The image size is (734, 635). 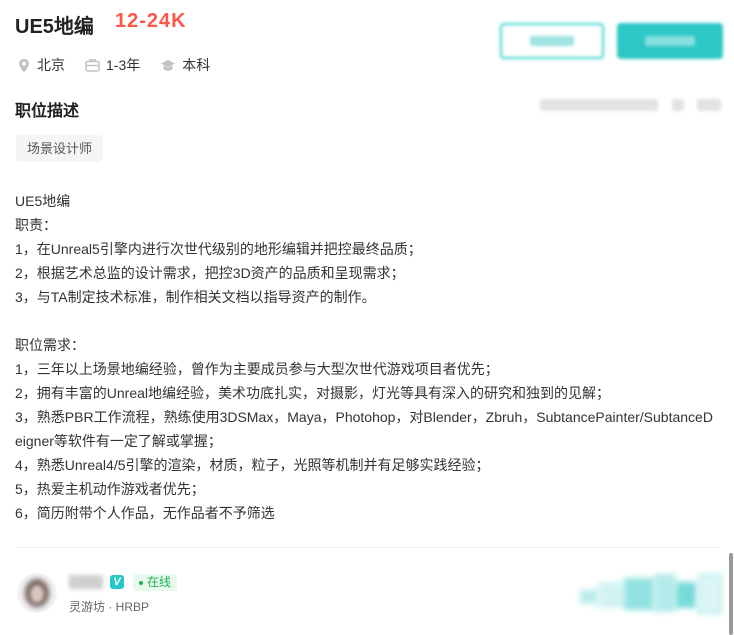 What do you see at coordinates (117, 582) in the screenshot?
I see `verified-badge-icon: V` at bounding box center [117, 582].